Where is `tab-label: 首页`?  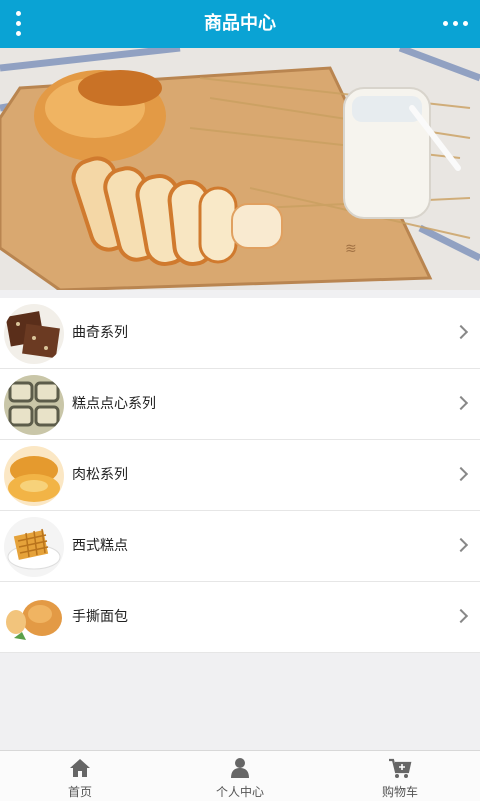 tab-label: 首页 is located at coordinates (79, 792).